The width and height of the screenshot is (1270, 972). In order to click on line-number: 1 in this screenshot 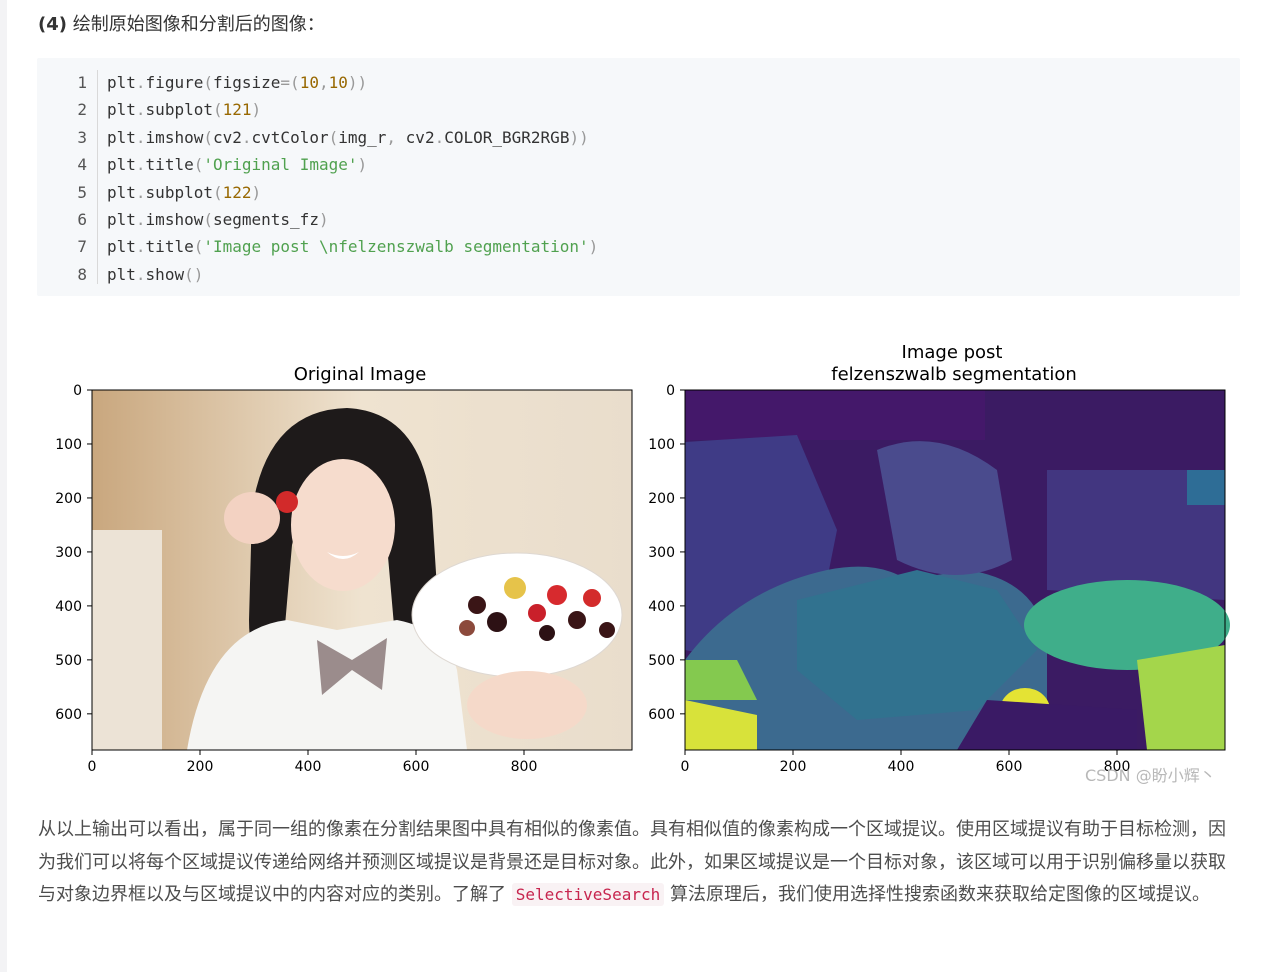, I will do `click(82, 82)`.